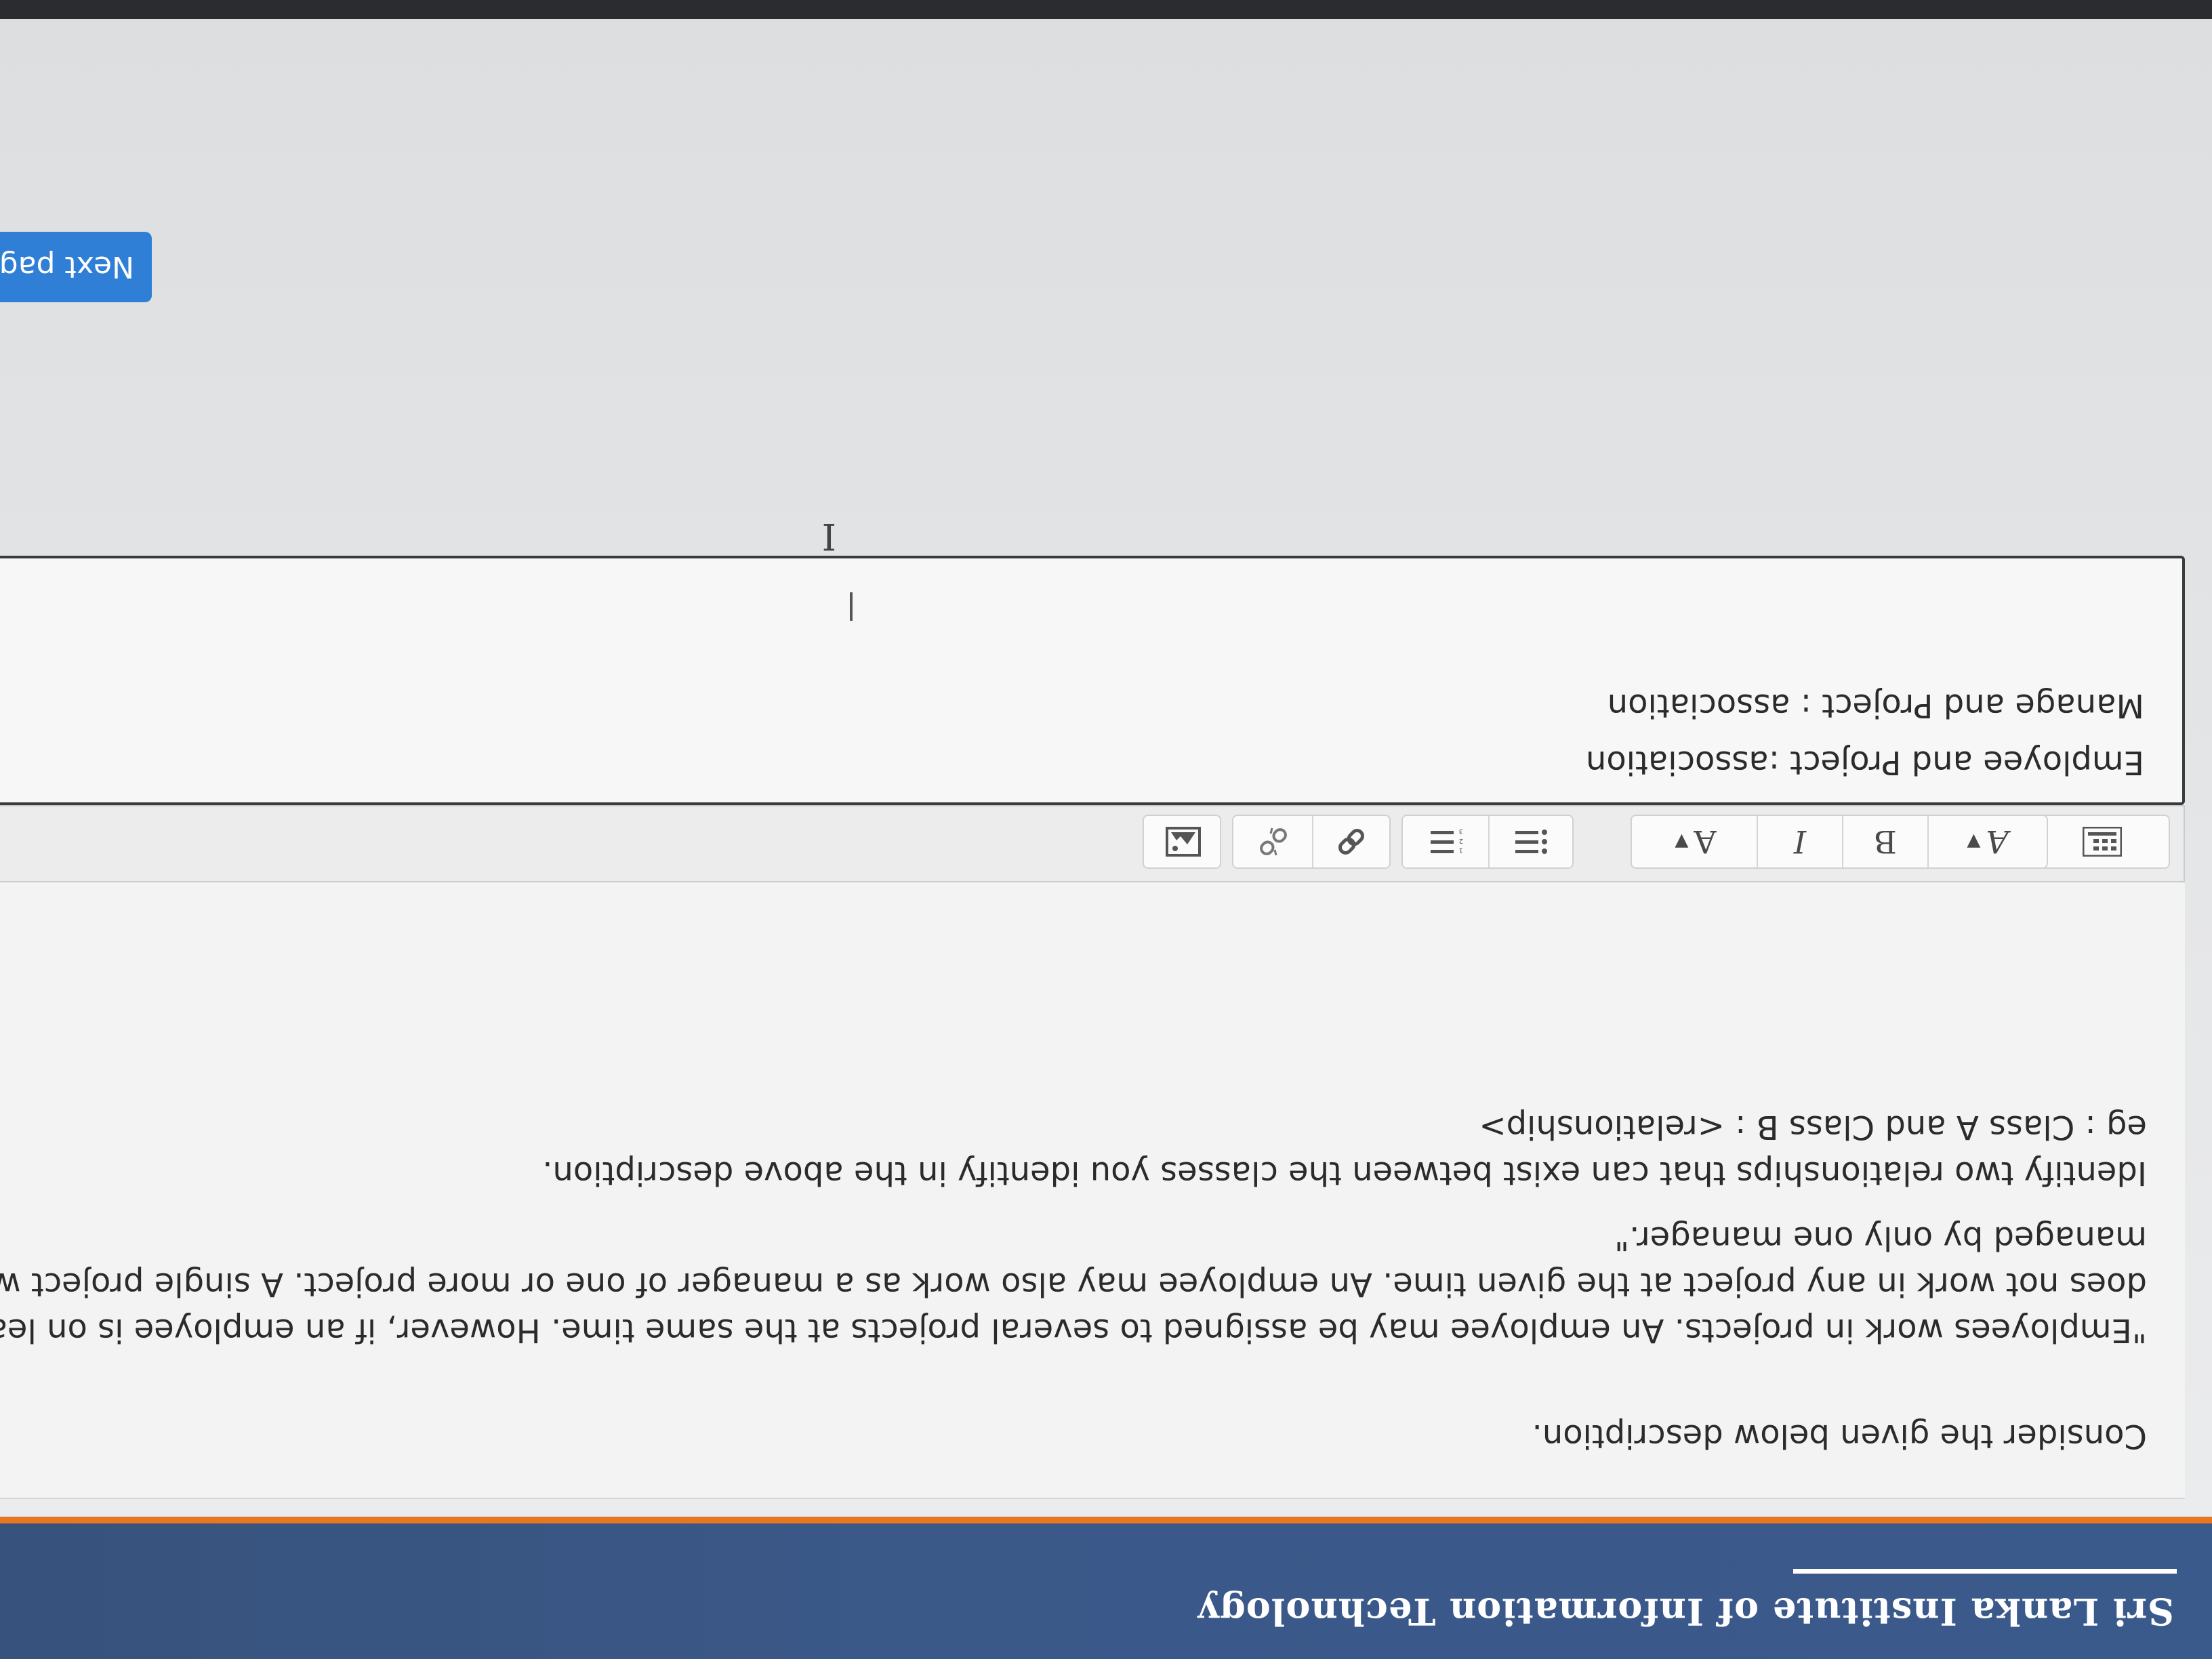 This screenshot has height=1659, width=2212. I want to click on font-color-button: A ▼, so click(1696, 842).